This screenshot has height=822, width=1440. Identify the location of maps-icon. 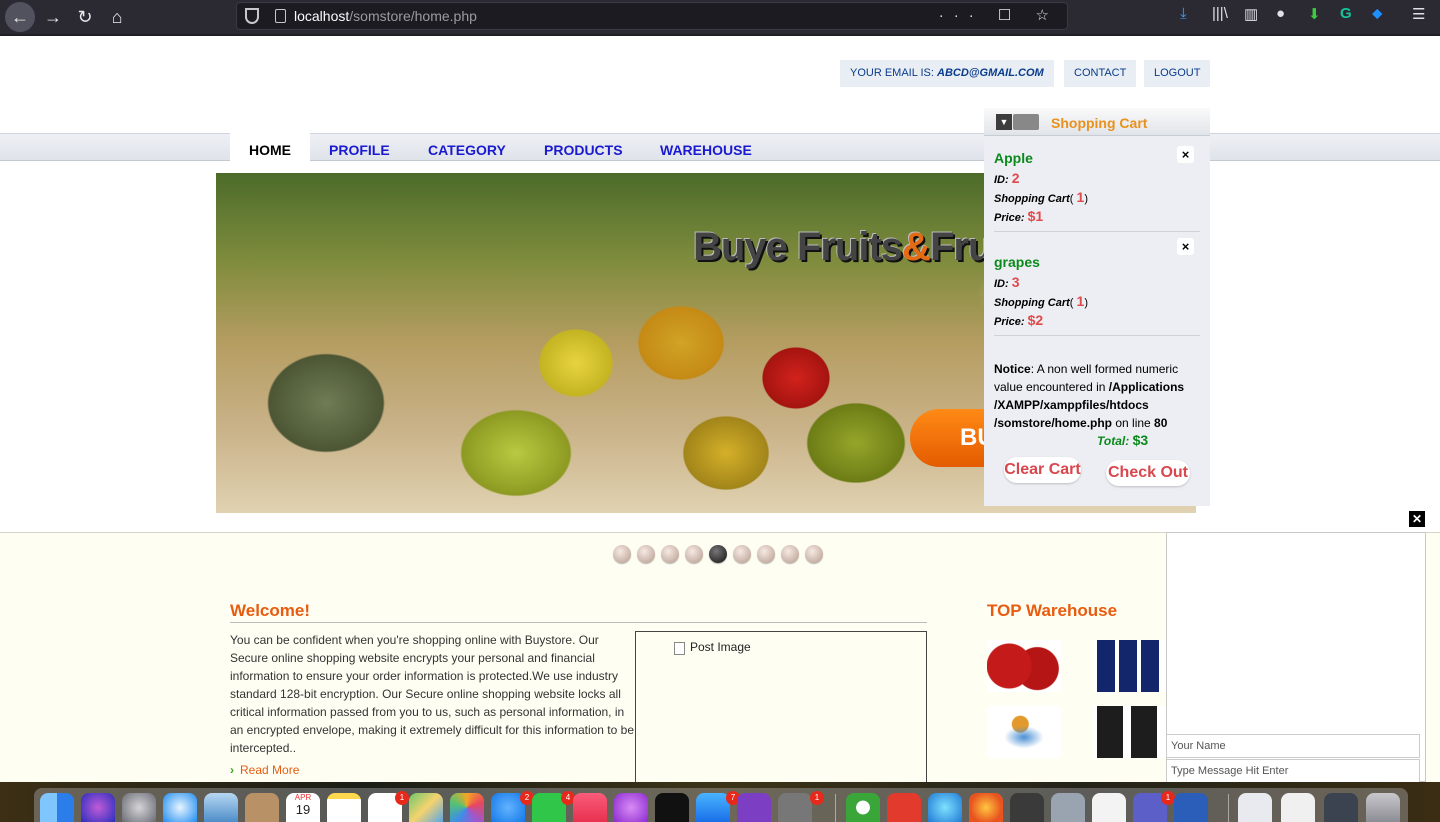
(426, 807).